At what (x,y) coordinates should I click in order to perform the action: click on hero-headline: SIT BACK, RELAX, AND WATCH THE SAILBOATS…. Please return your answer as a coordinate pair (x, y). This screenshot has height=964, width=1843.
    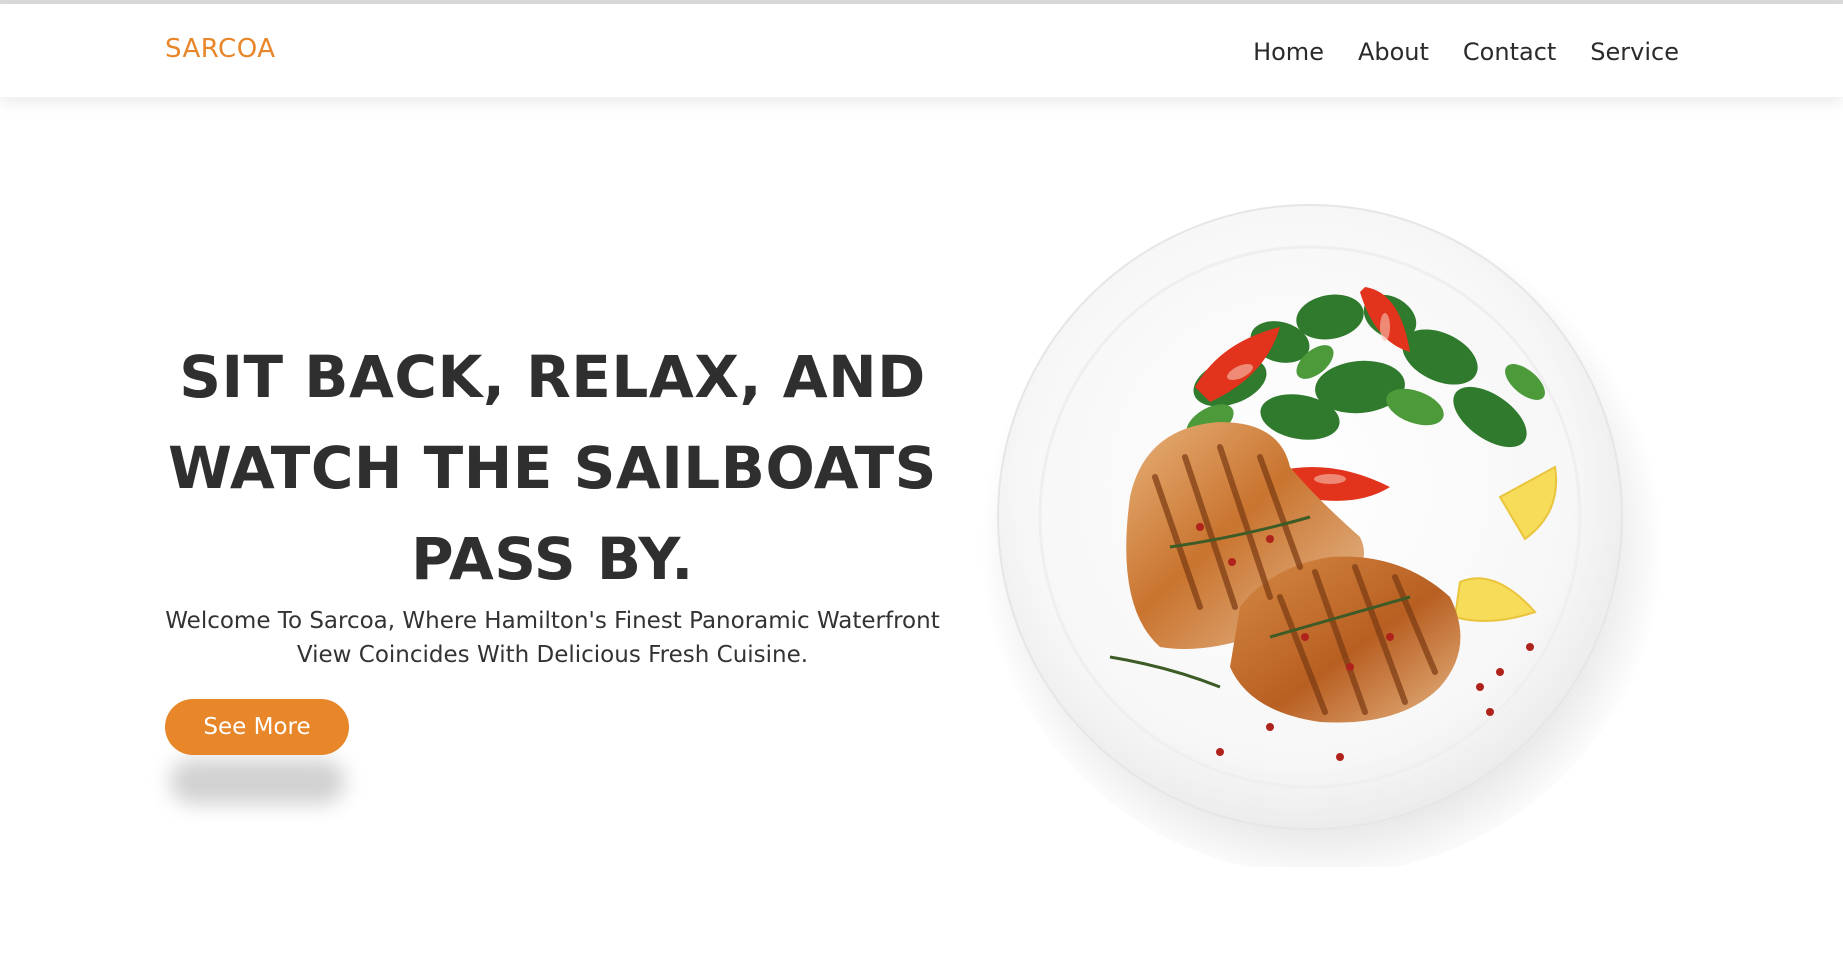
    Looking at the image, I should click on (552, 468).